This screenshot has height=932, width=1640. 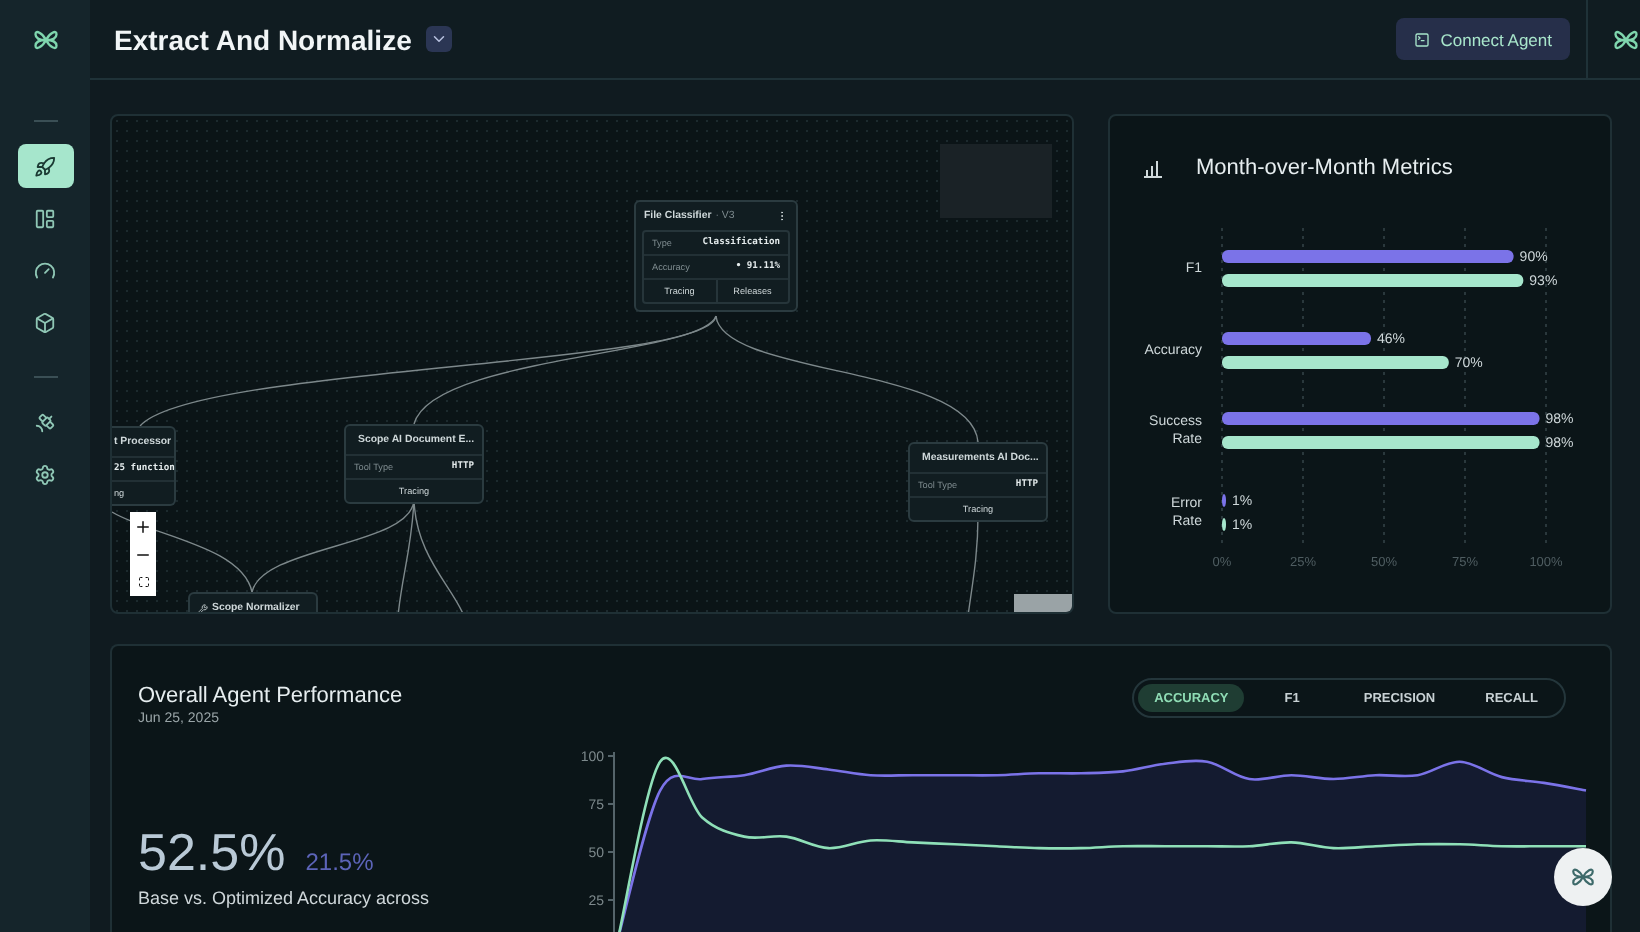 I want to click on sidebar-item, so click(x=45, y=166).